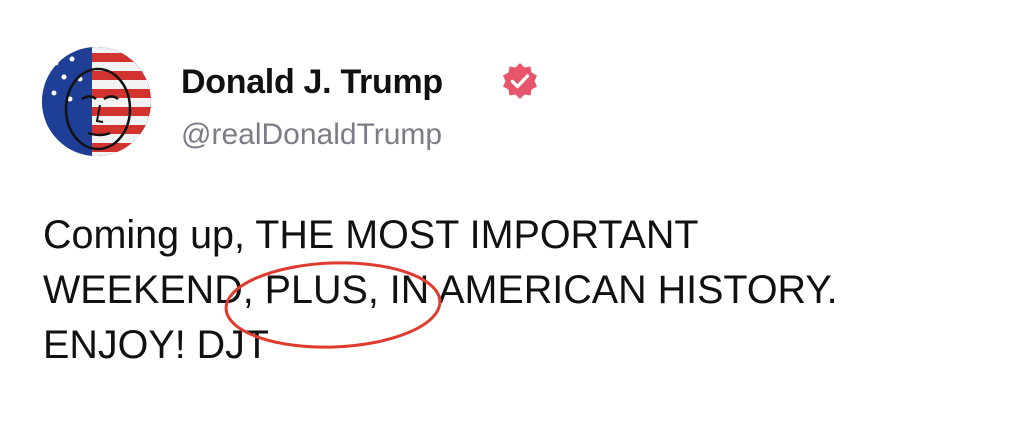  I want to click on flag-face-icon, so click(96, 101).